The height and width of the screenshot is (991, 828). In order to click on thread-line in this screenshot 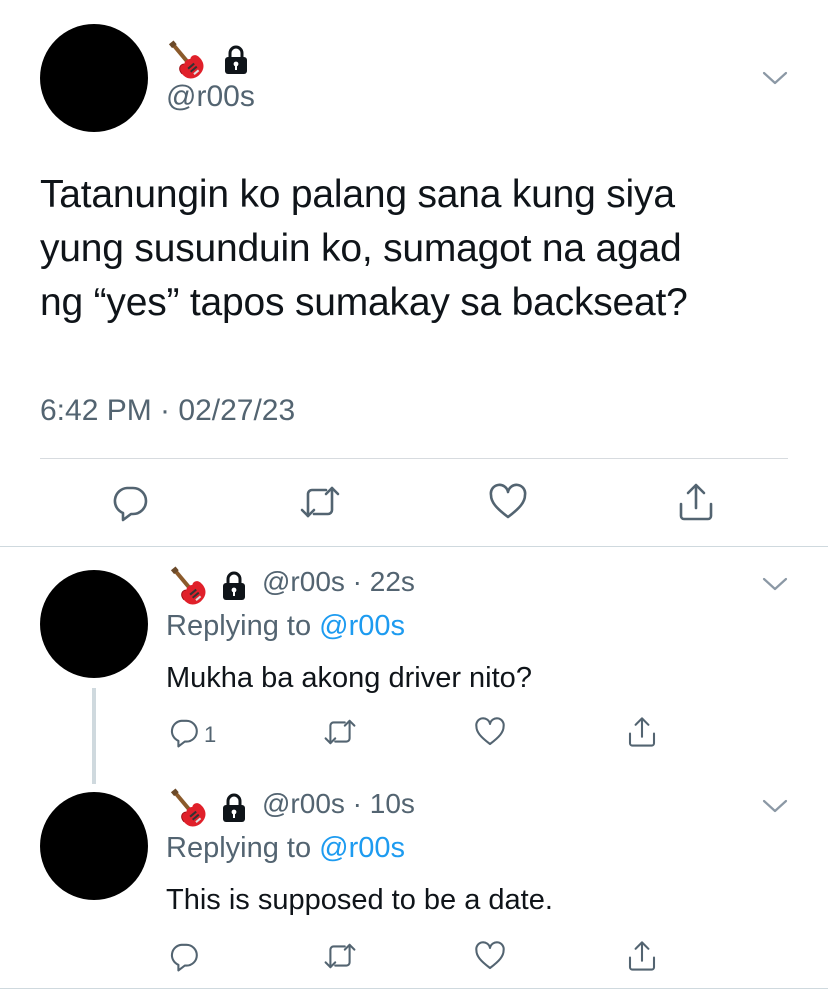, I will do `click(94, 736)`.